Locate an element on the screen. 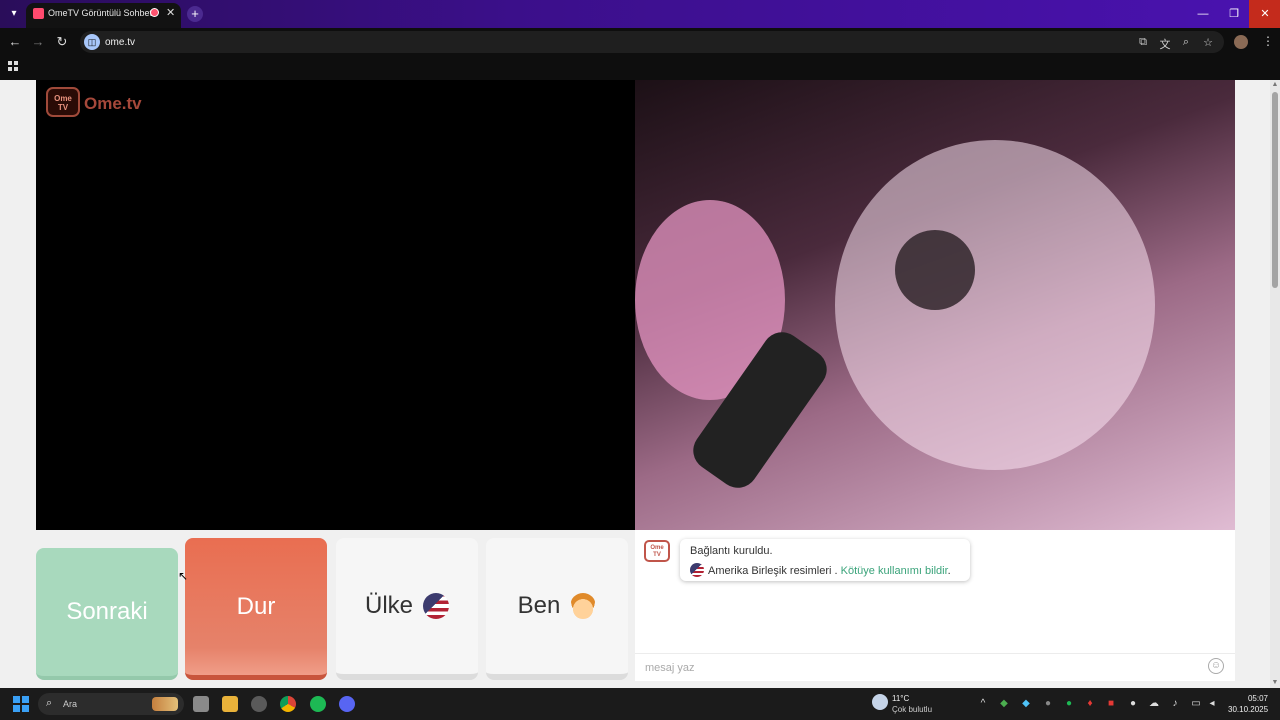 This screenshot has height=720, width=1280. ometv-logo-text: Ome.tv is located at coordinates (113, 104).